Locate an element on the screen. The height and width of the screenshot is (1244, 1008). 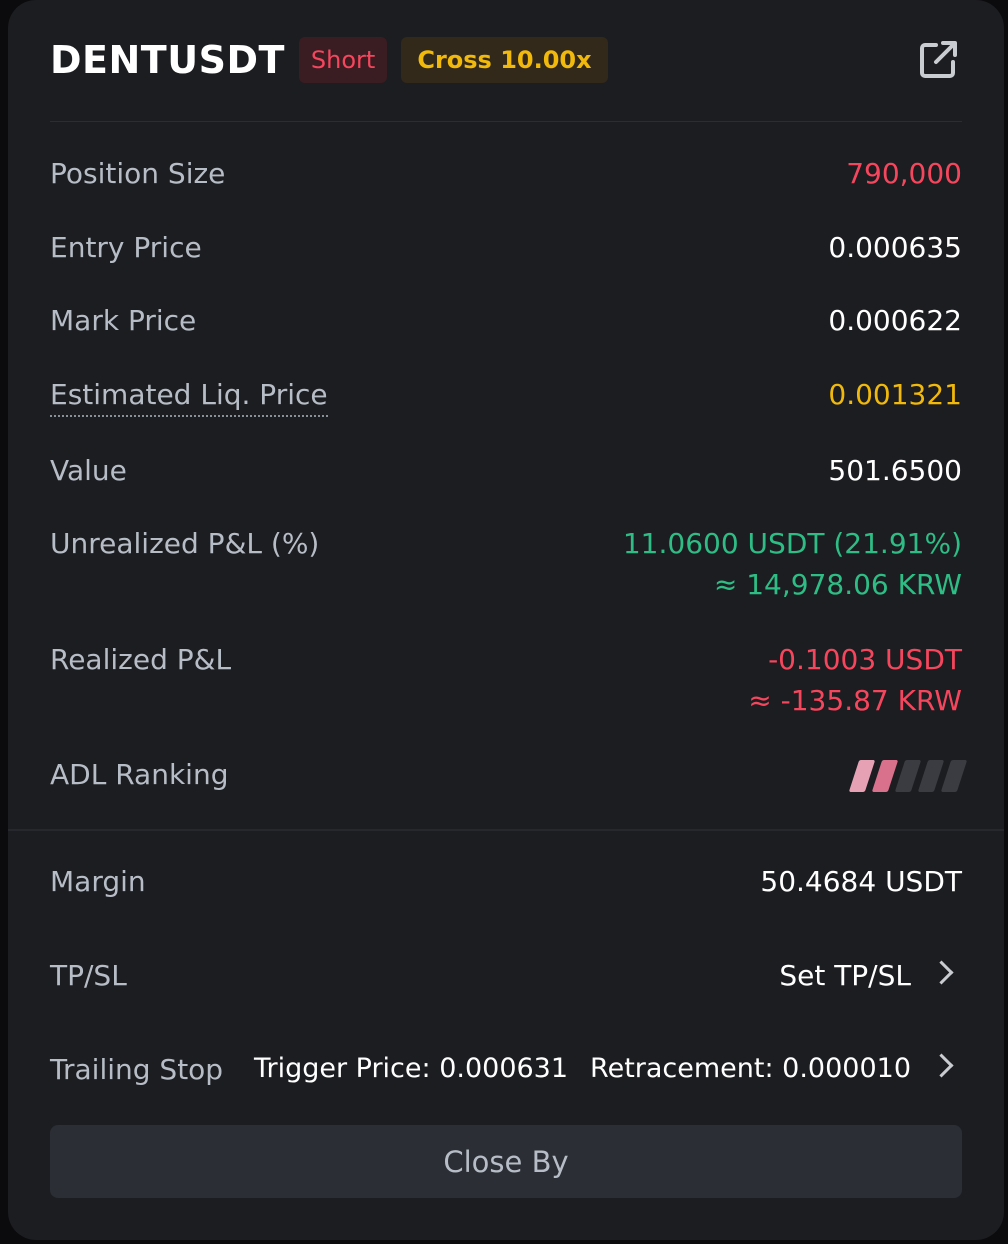
set-tpsl-button: Set TP/SL is located at coordinates (870, 975).